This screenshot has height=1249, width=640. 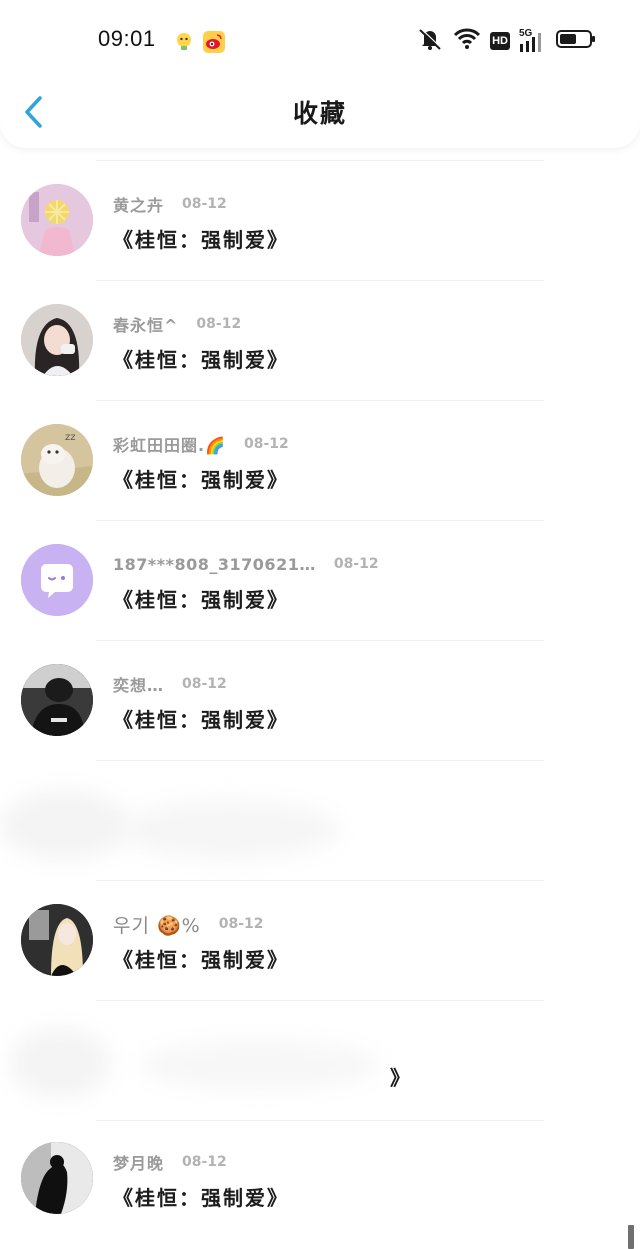 I want to click on svg-text: zz, so click(x=70, y=437).